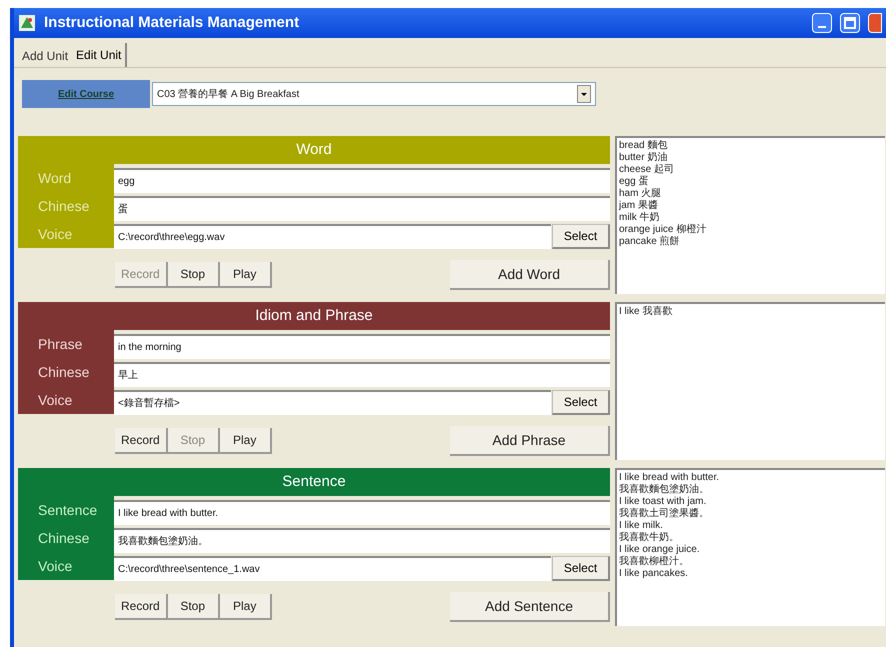 The height and width of the screenshot is (647, 886). Describe the element at coordinates (362, 540) in the screenshot. I see `input-field: 我喜歡麵包塗奶油。` at that location.